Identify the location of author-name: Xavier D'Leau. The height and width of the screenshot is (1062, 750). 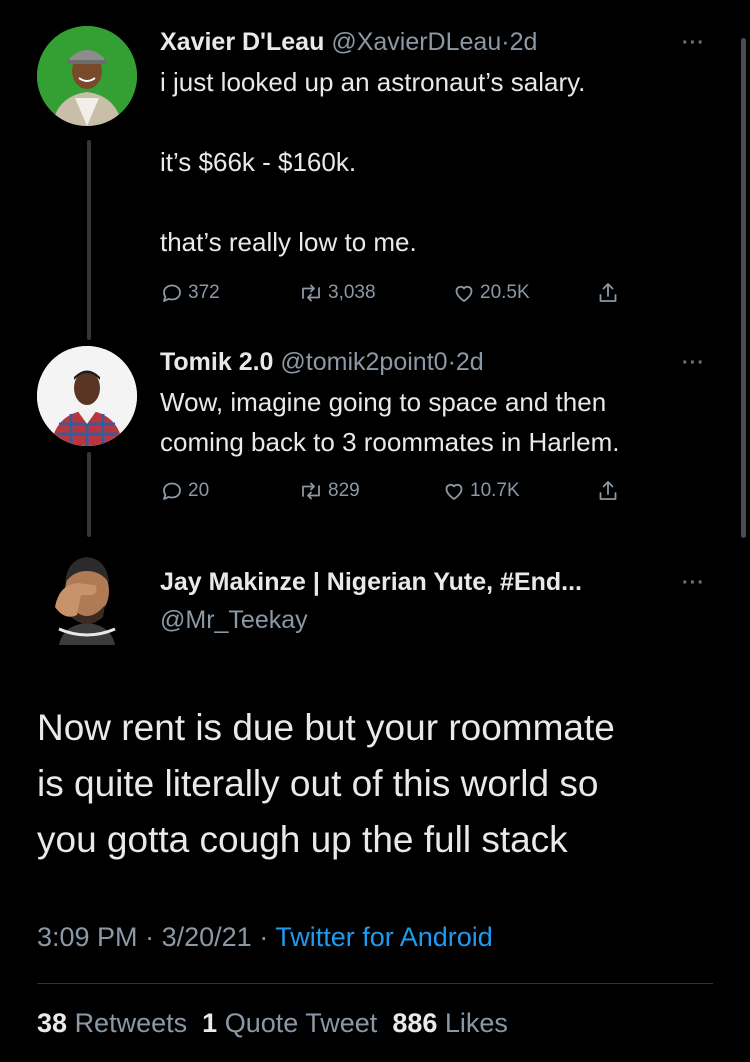
(242, 42).